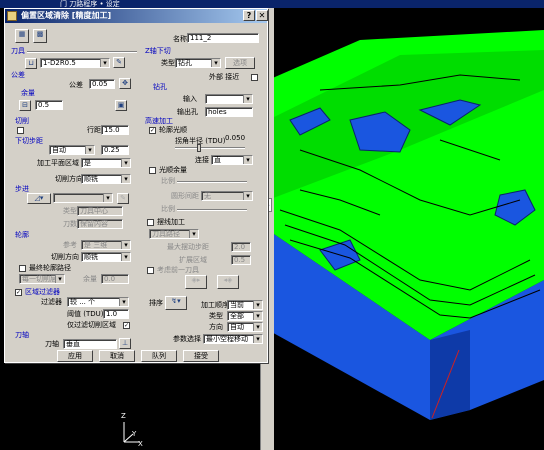 This screenshot has height=450, width=544. I want to click on drill-out-label: 输出孔, so click(187, 112).